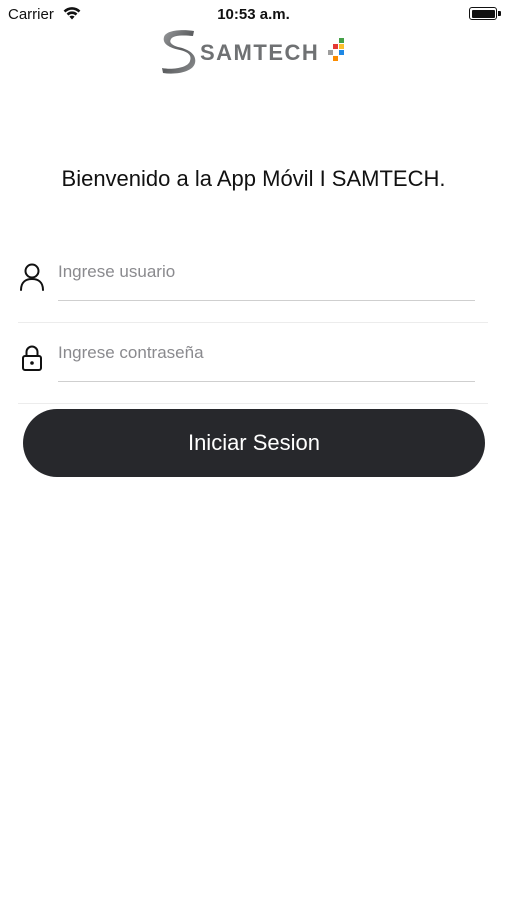 This screenshot has width=507, height=900. I want to click on logo-pixel-mark-icon, so click(336, 49).